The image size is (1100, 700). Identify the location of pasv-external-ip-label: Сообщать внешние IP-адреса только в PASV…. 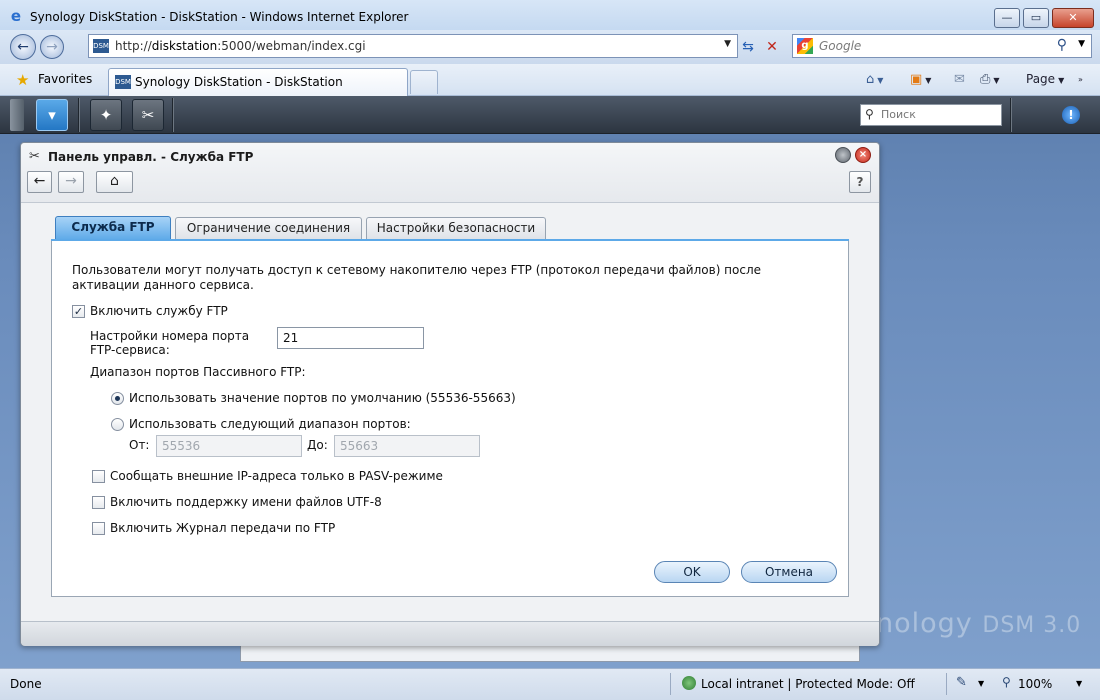
(276, 476).